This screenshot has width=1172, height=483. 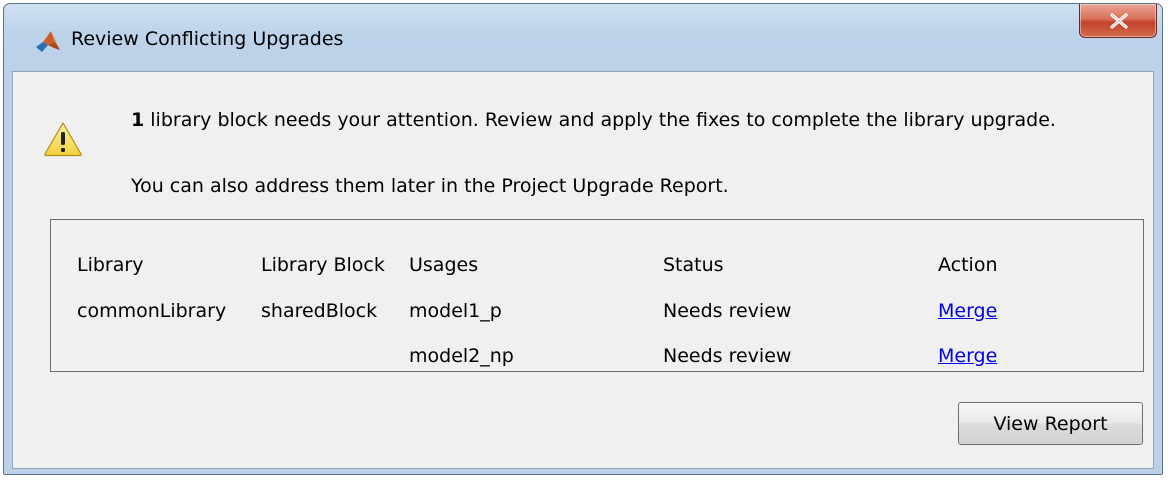 What do you see at coordinates (455, 311) in the screenshot?
I see `row-1-usage: model1_p` at bounding box center [455, 311].